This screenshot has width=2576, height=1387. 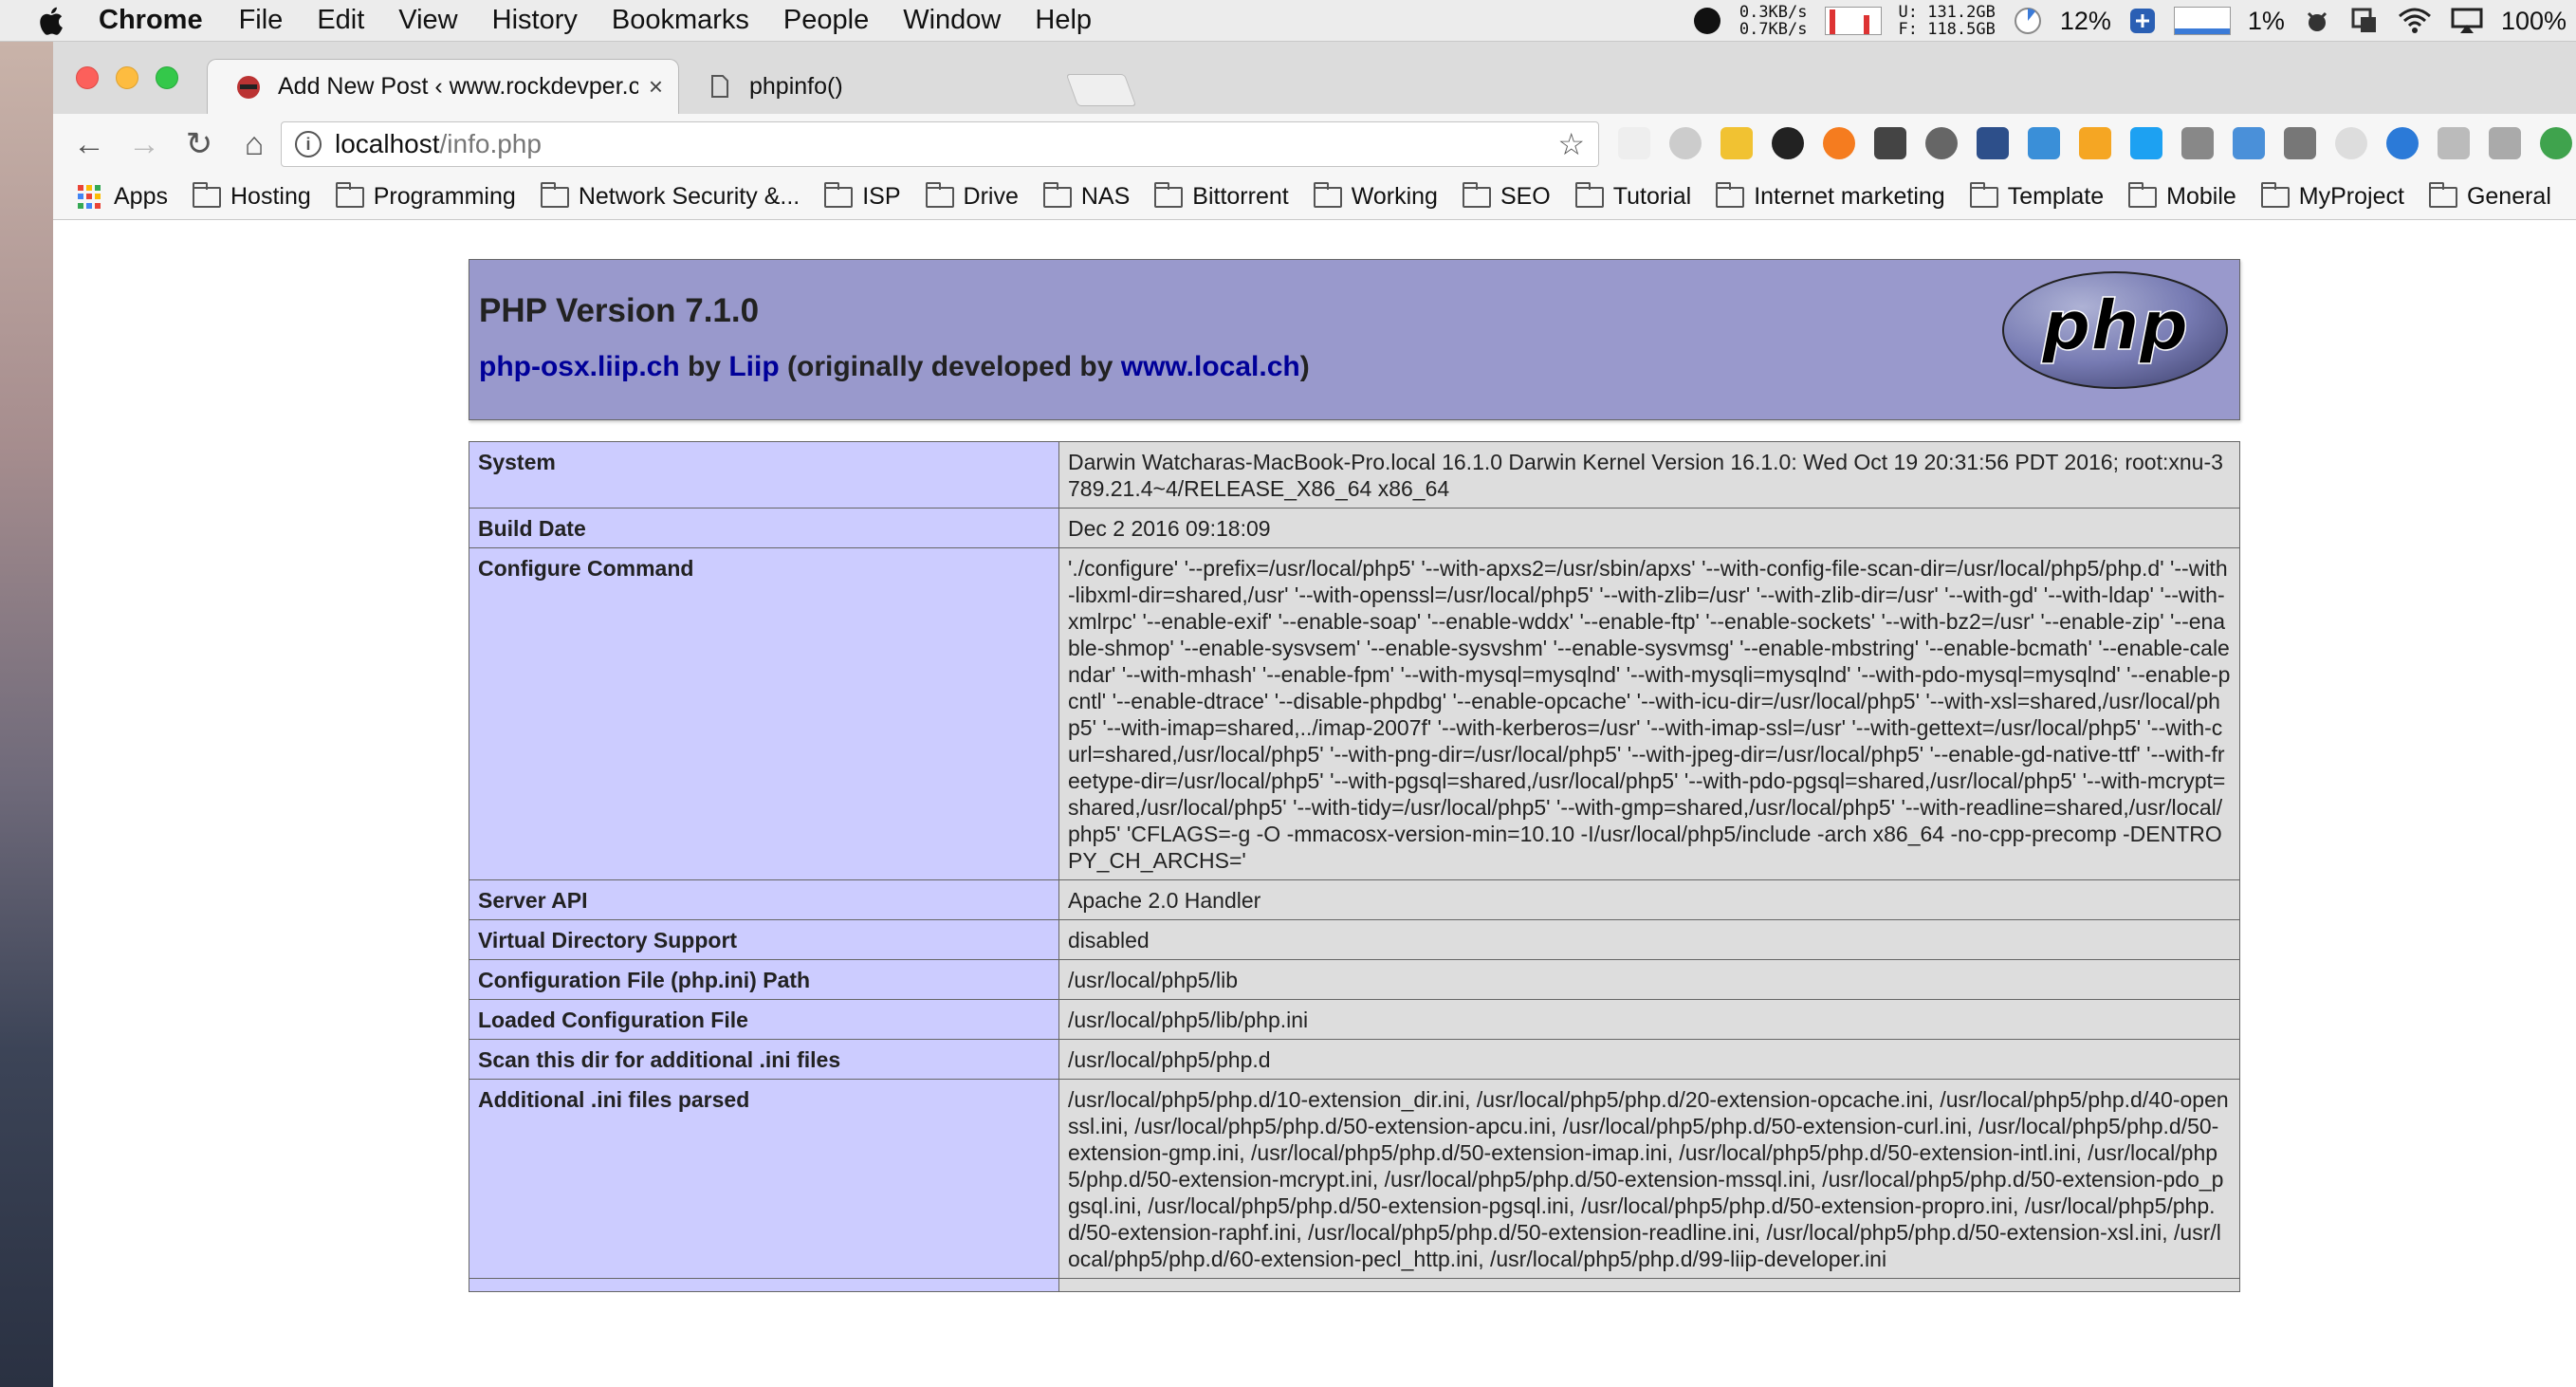 What do you see at coordinates (535, 20) in the screenshot?
I see `menu-history: History` at bounding box center [535, 20].